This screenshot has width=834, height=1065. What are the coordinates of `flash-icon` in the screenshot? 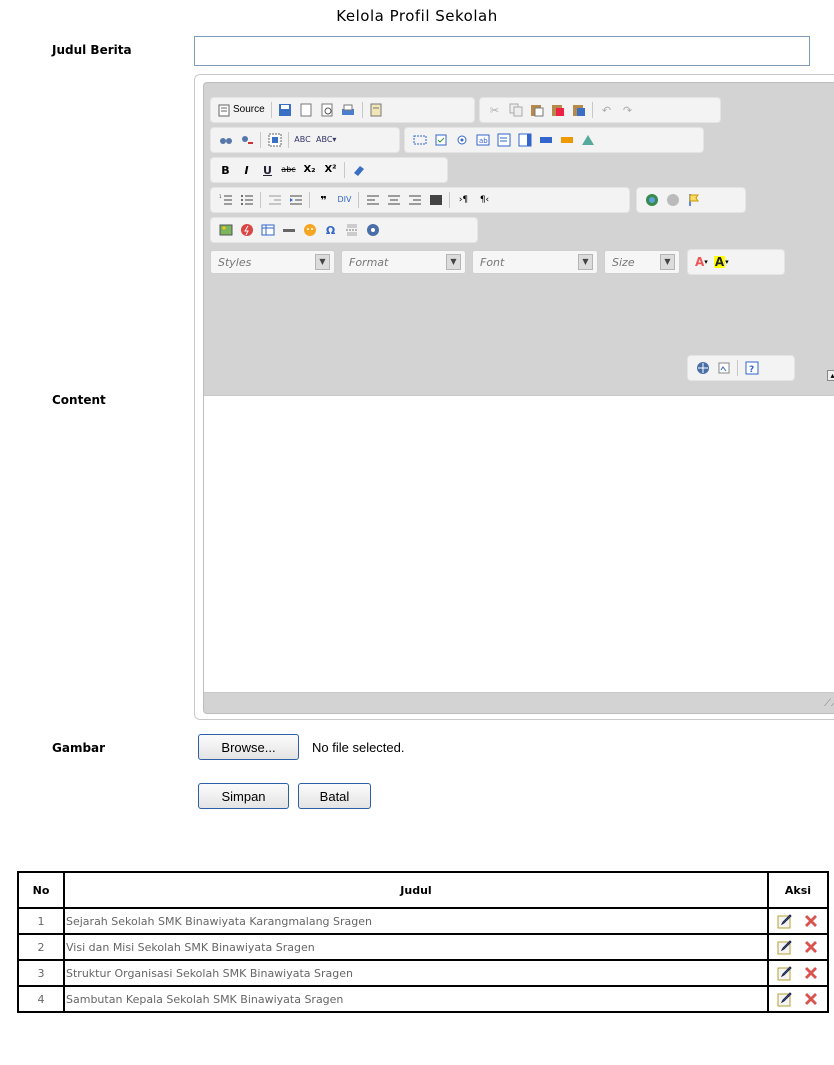 It's located at (246, 230).